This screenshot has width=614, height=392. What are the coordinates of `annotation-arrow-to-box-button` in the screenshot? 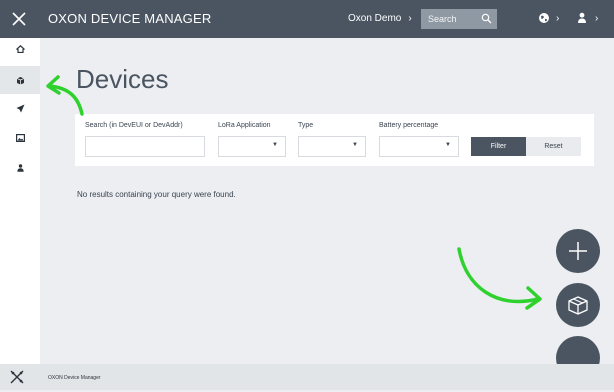 It's located at (499, 278).